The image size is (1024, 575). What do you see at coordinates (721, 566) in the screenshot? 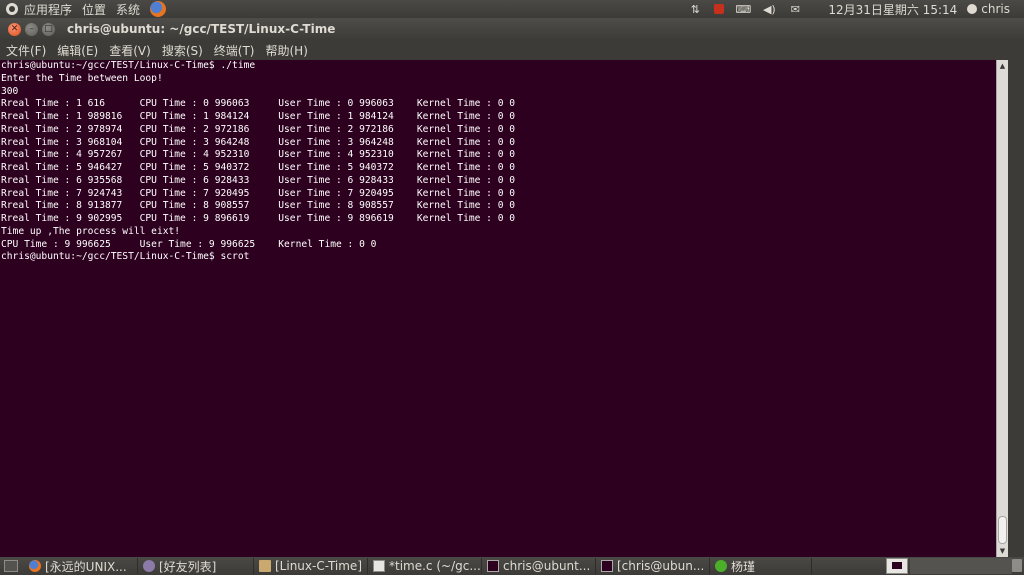
I see `chat-status-icon` at bounding box center [721, 566].